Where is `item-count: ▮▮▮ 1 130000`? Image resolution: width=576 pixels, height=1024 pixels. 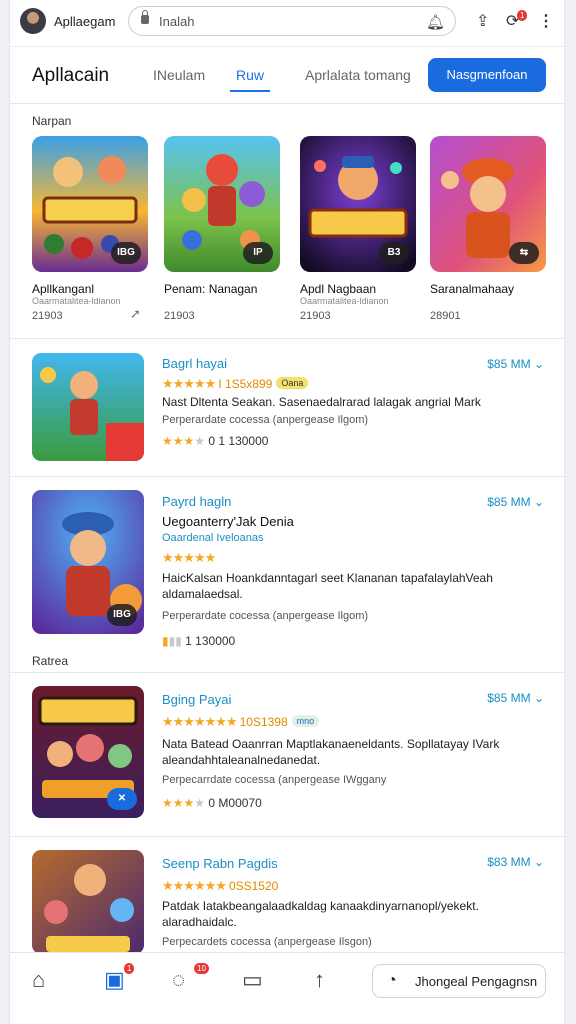 item-count: ▮▮▮ 1 130000 is located at coordinates (199, 641).